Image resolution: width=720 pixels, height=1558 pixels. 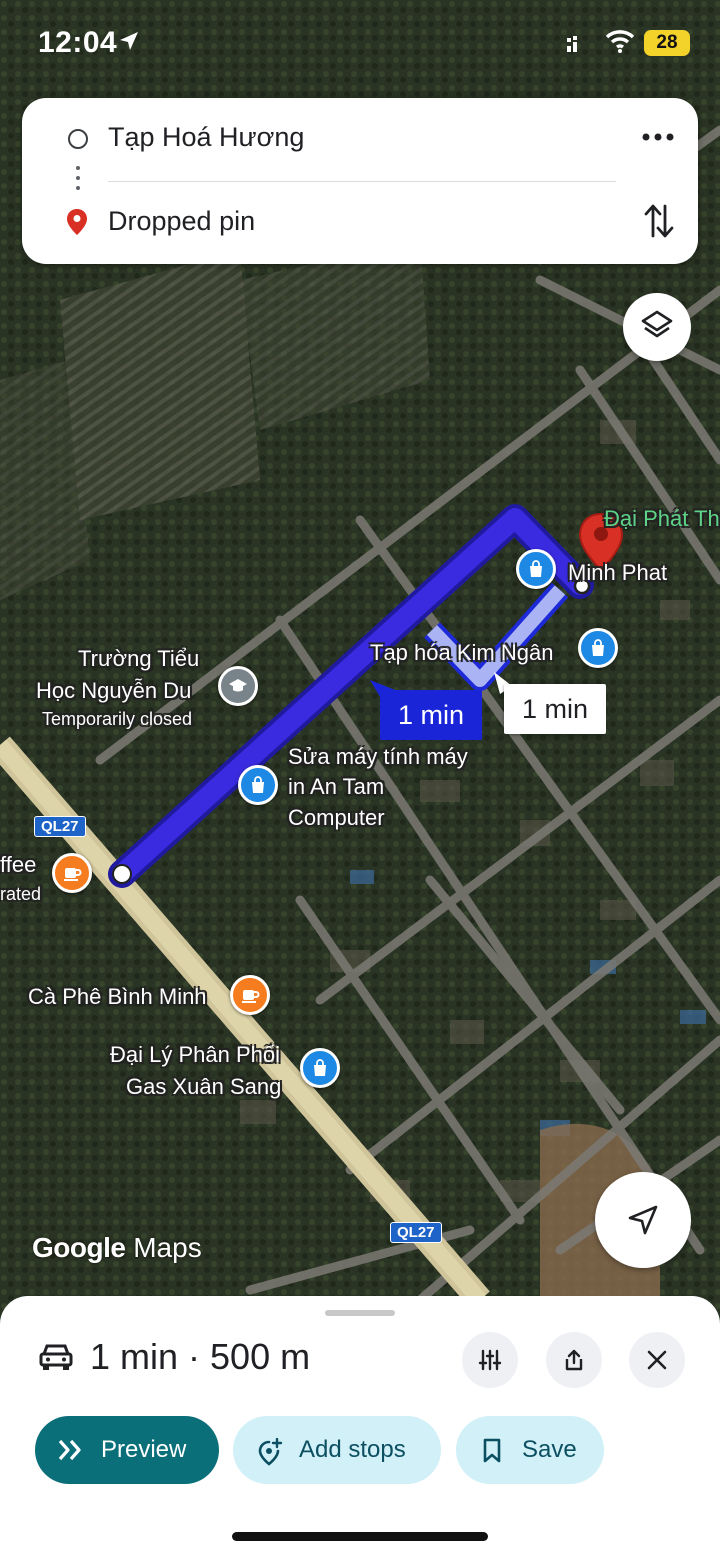 I want to click on google-wordmark: Google, so click(x=79, y=1247).